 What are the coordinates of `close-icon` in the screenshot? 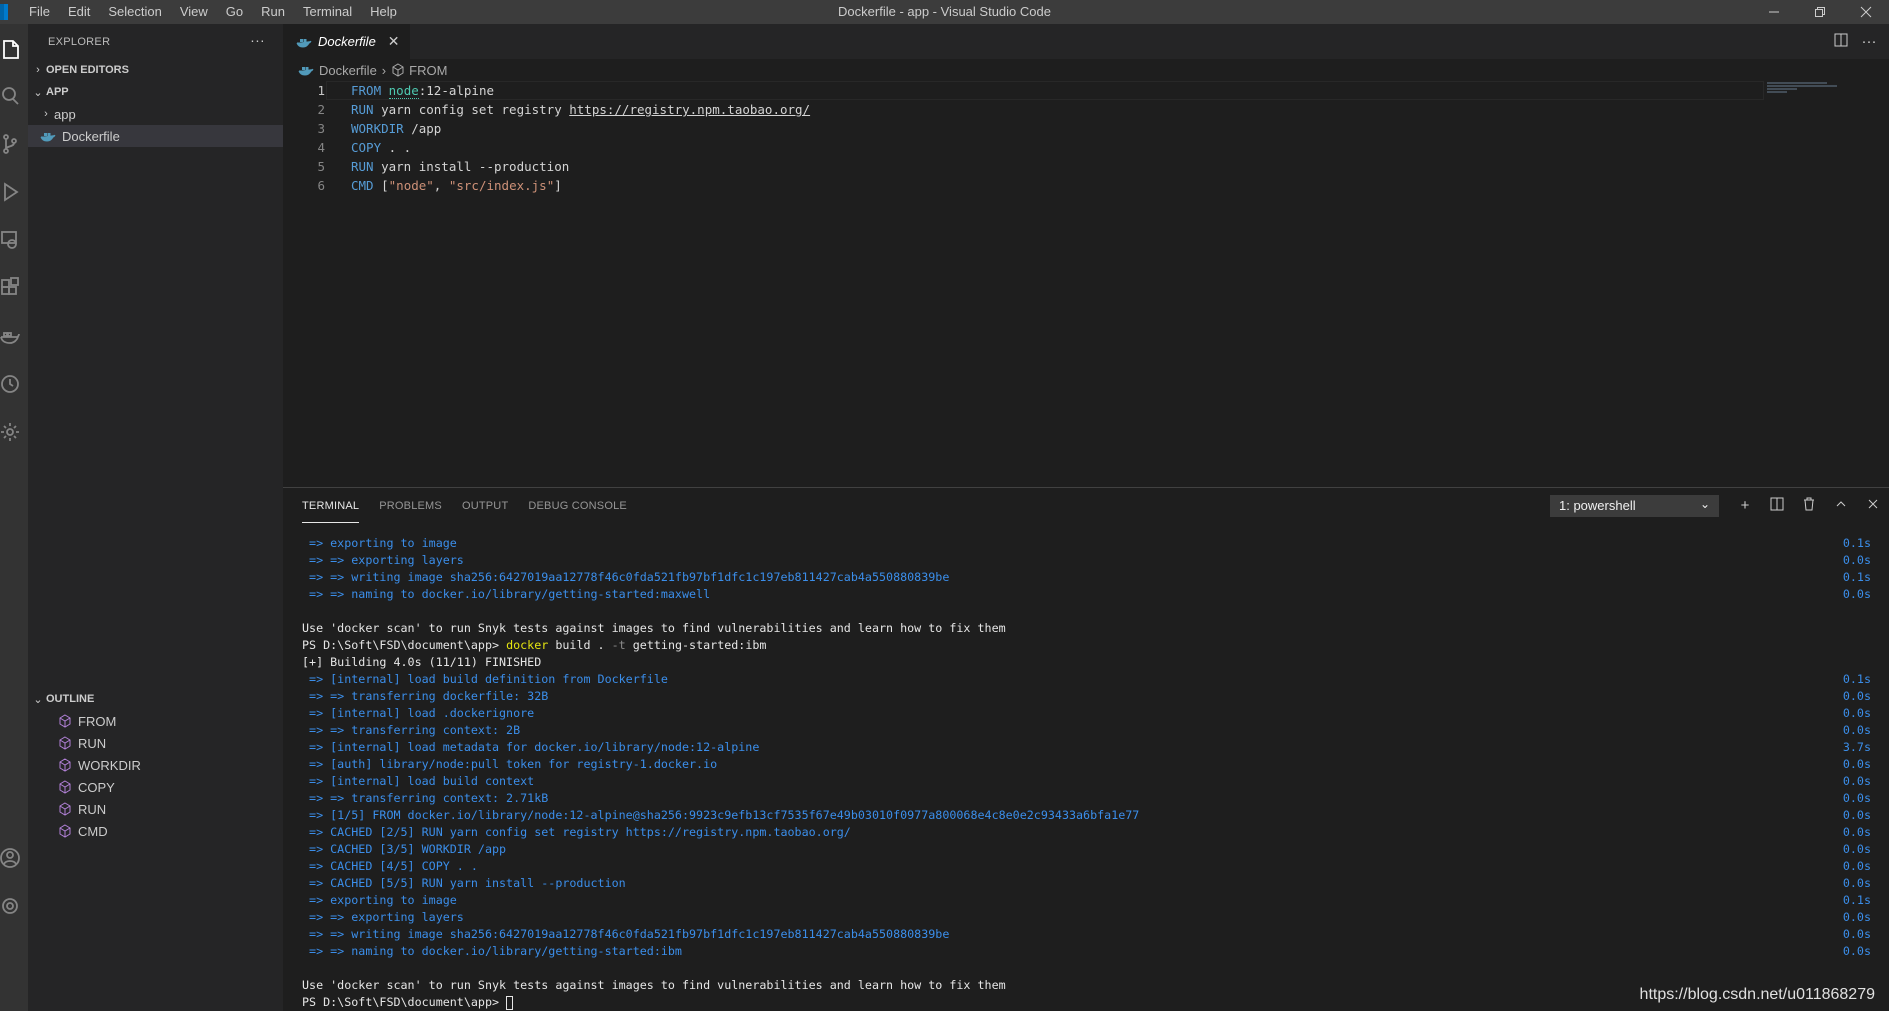 It's located at (1866, 12).